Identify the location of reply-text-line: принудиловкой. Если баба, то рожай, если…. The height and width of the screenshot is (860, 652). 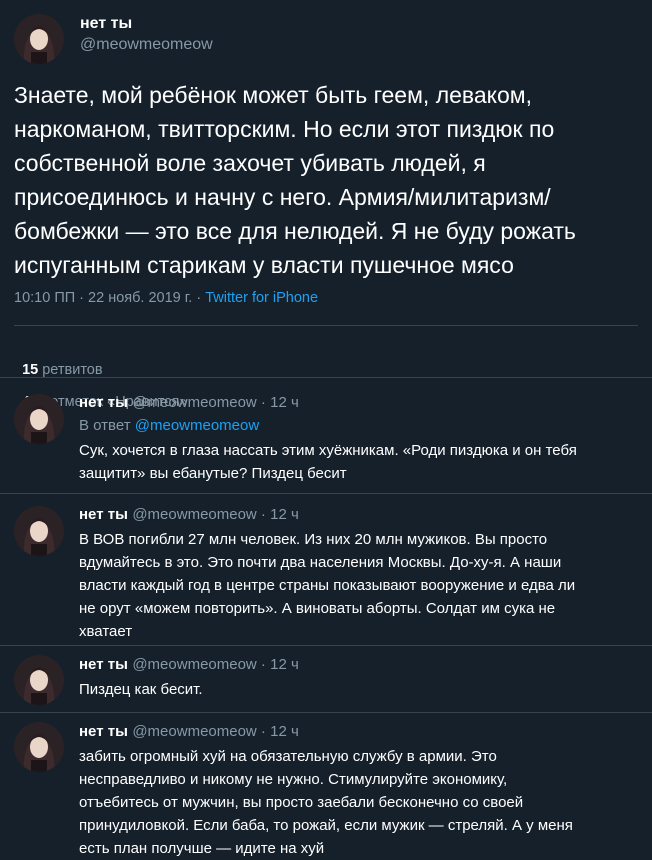
(326, 825).